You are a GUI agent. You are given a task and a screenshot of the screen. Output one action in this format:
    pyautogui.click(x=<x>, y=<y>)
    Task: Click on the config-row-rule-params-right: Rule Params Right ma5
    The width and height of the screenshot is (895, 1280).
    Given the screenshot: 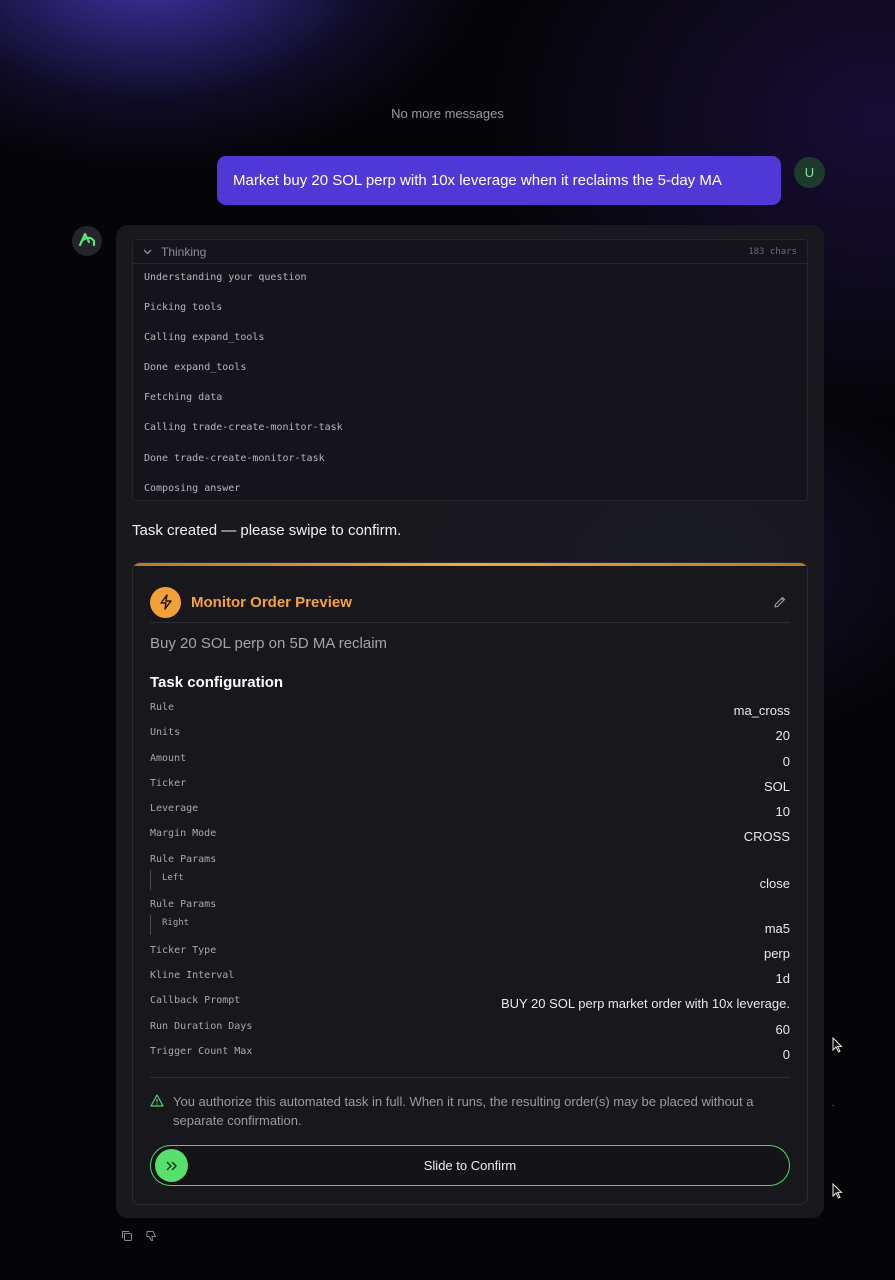 What is the action you would take?
    pyautogui.click(x=470, y=920)
    